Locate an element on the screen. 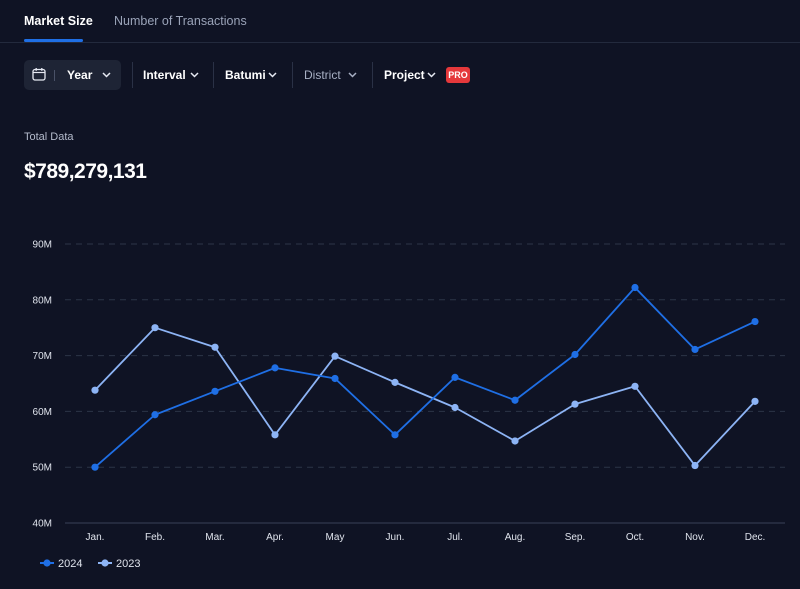  year-dropdown: Year is located at coordinates (72, 75).